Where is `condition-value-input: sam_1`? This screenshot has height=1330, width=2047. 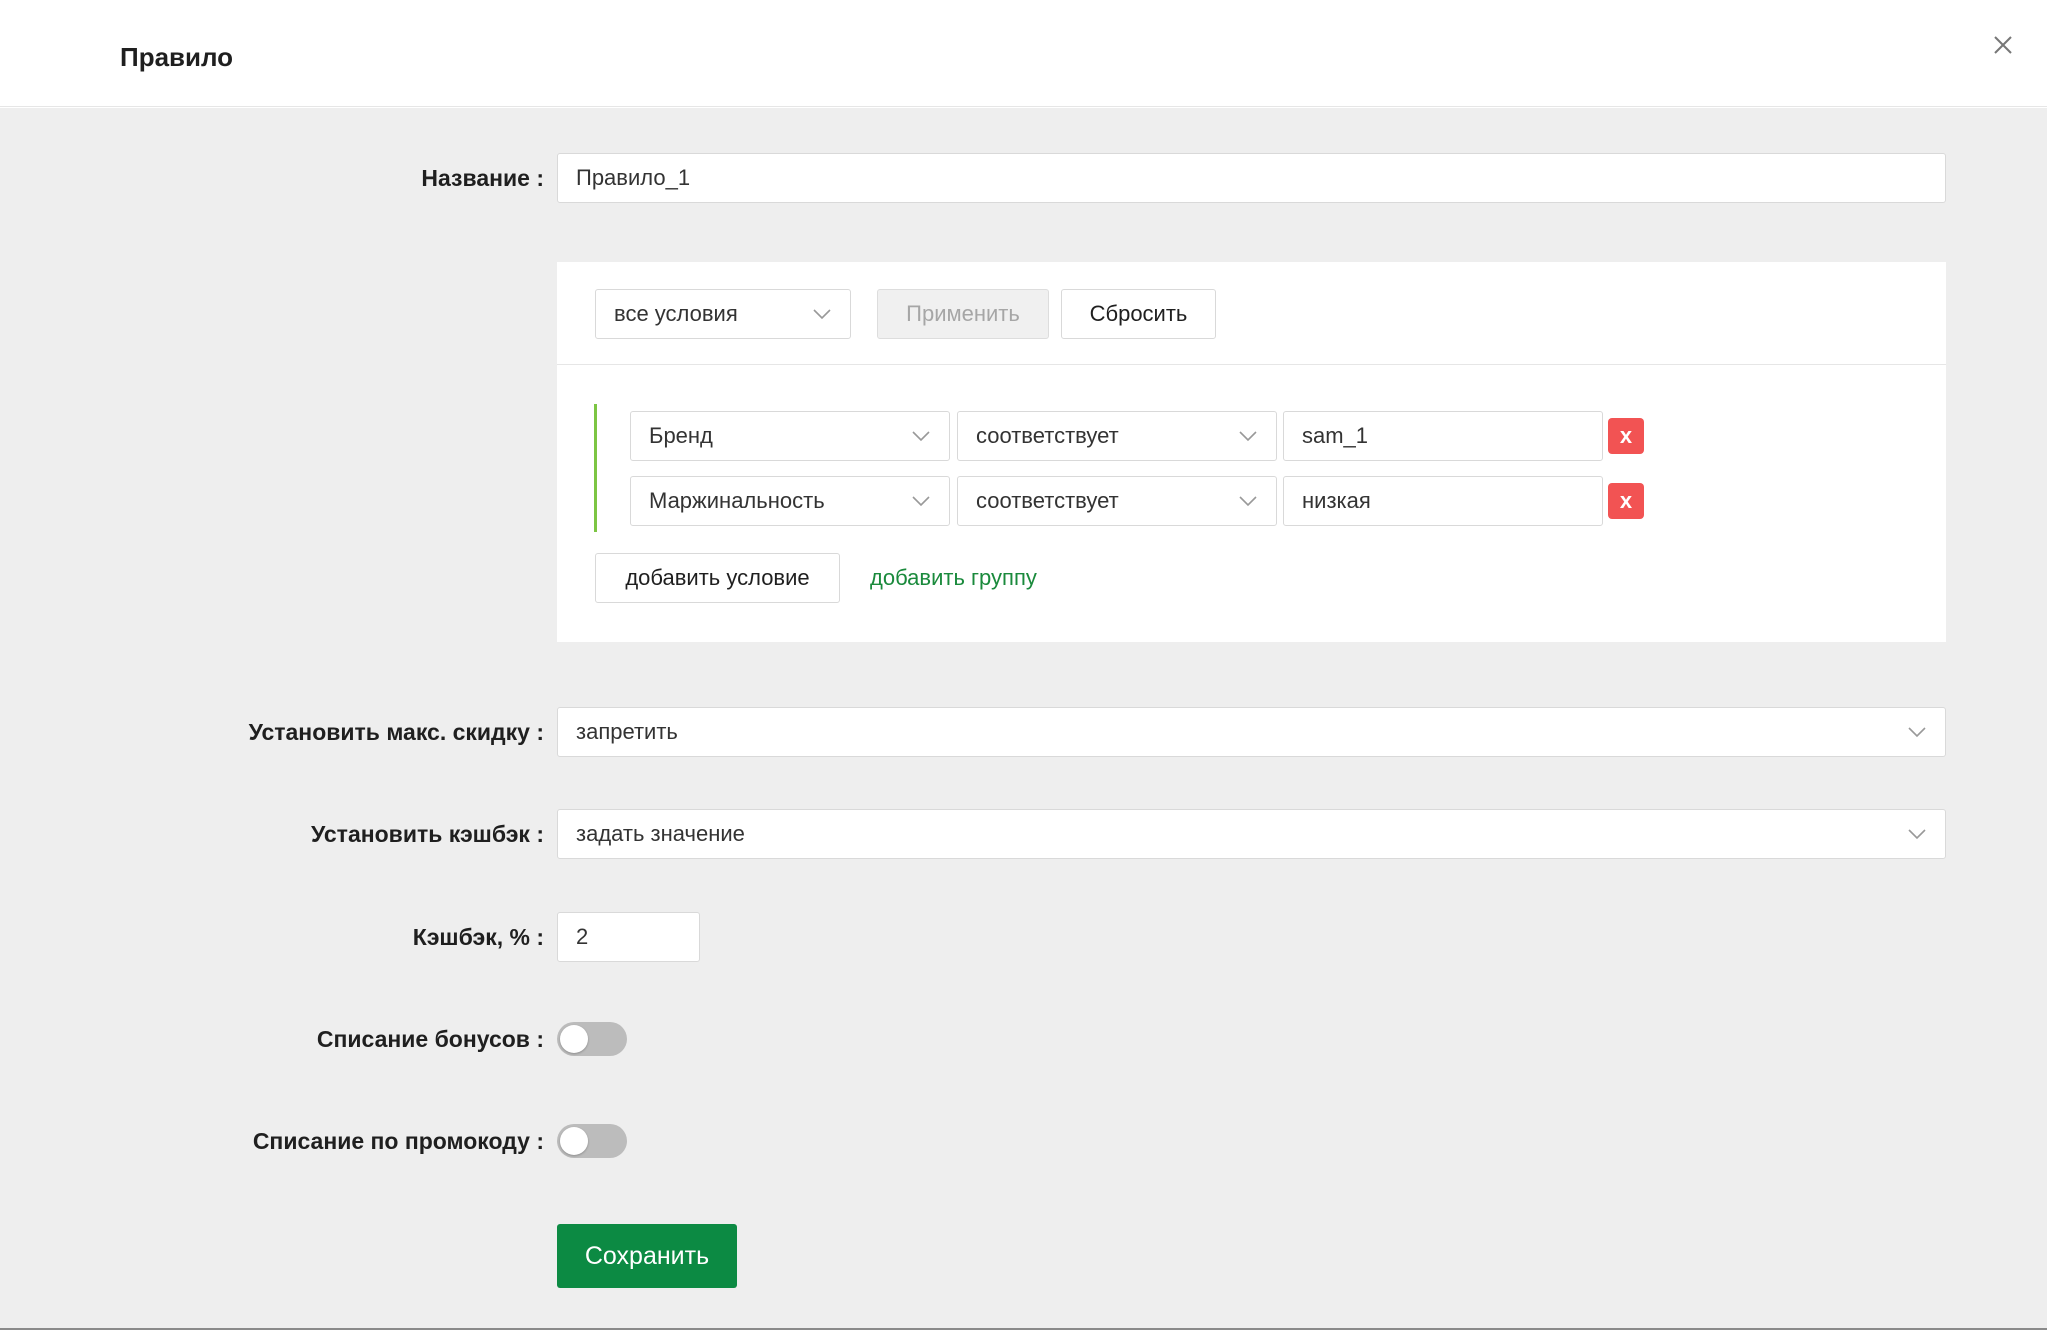 condition-value-input: sam_1 is located at coordinates (1443, 436).